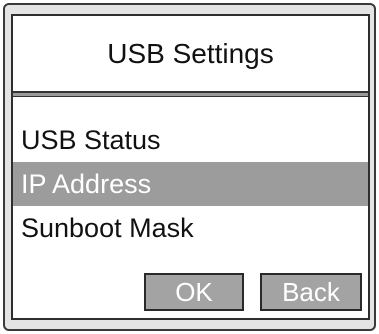 The width and height of the screenshot is (379, 334). What do you see at coordinates (190, 94) in the screenshot?
I see `title-divider` at bounding box center [190, 94].